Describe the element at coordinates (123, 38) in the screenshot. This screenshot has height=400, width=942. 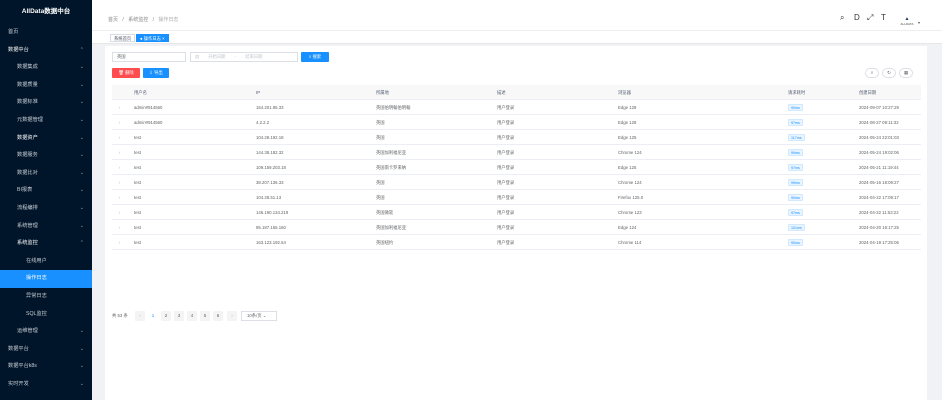
I see `tag-home: 系统首页` at that location.